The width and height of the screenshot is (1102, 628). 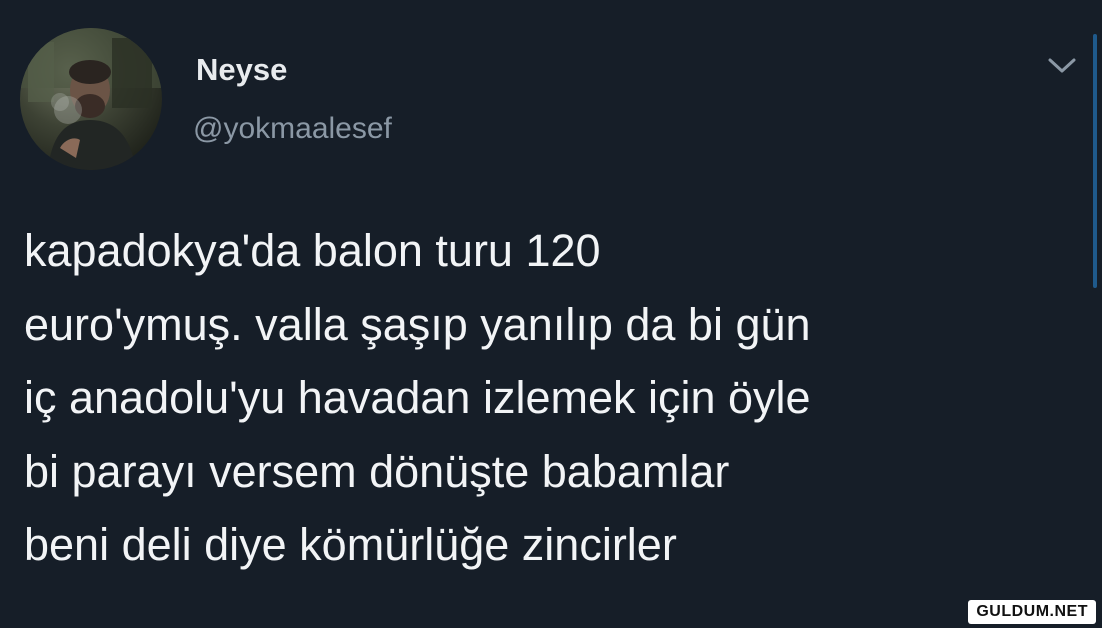 I want to click on tweet-text-line: kapadokya'da balon turu 120, so click(x=312, y=250).